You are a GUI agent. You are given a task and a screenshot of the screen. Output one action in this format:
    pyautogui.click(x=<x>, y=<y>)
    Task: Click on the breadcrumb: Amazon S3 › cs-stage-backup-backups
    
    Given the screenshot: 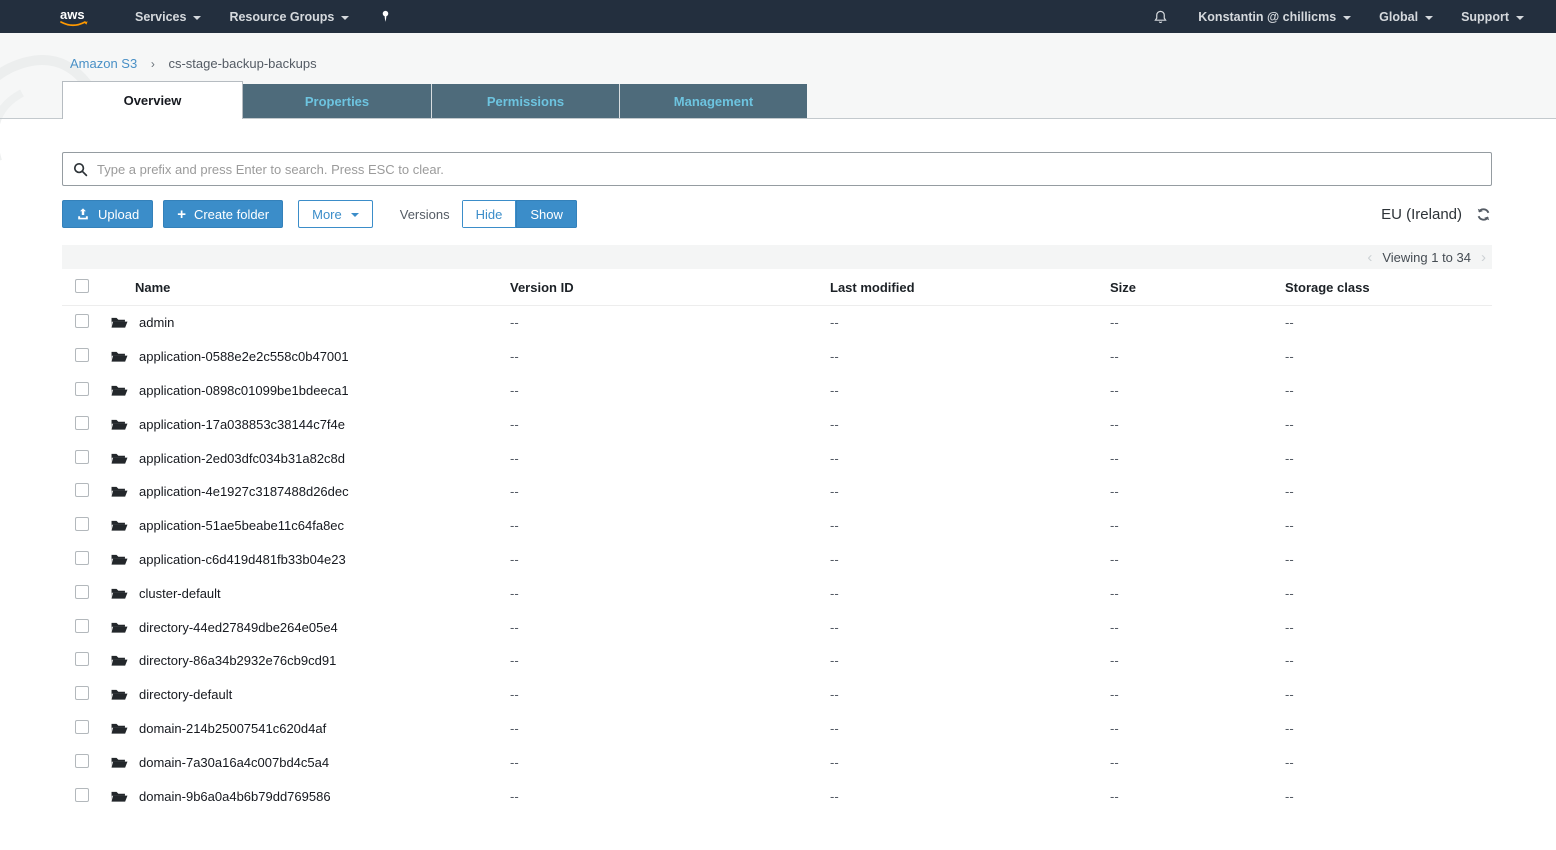 What is the action you would take?
    pyautogui.click(x=778, y=57)
    